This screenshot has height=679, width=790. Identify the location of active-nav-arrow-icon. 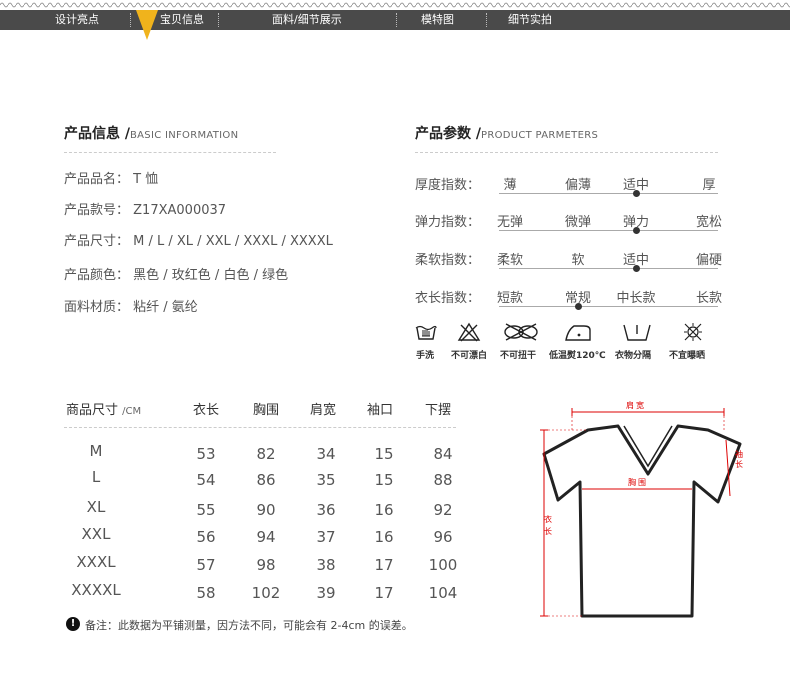
(147, 25).